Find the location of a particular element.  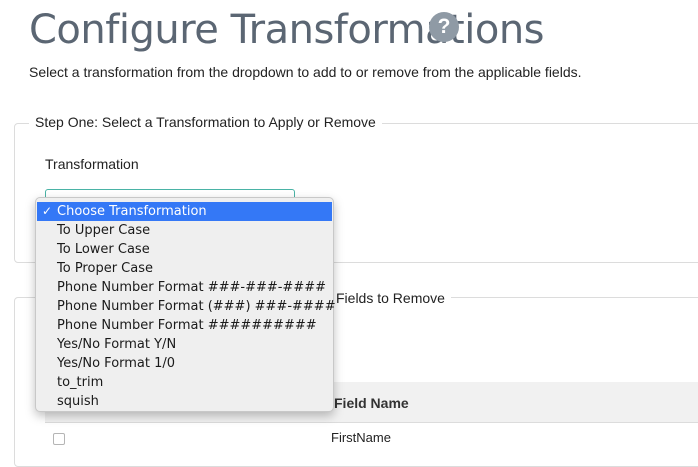

dropdown-option-phone-plain: Phone Number Format ########## is located at coordinates (184, 325).